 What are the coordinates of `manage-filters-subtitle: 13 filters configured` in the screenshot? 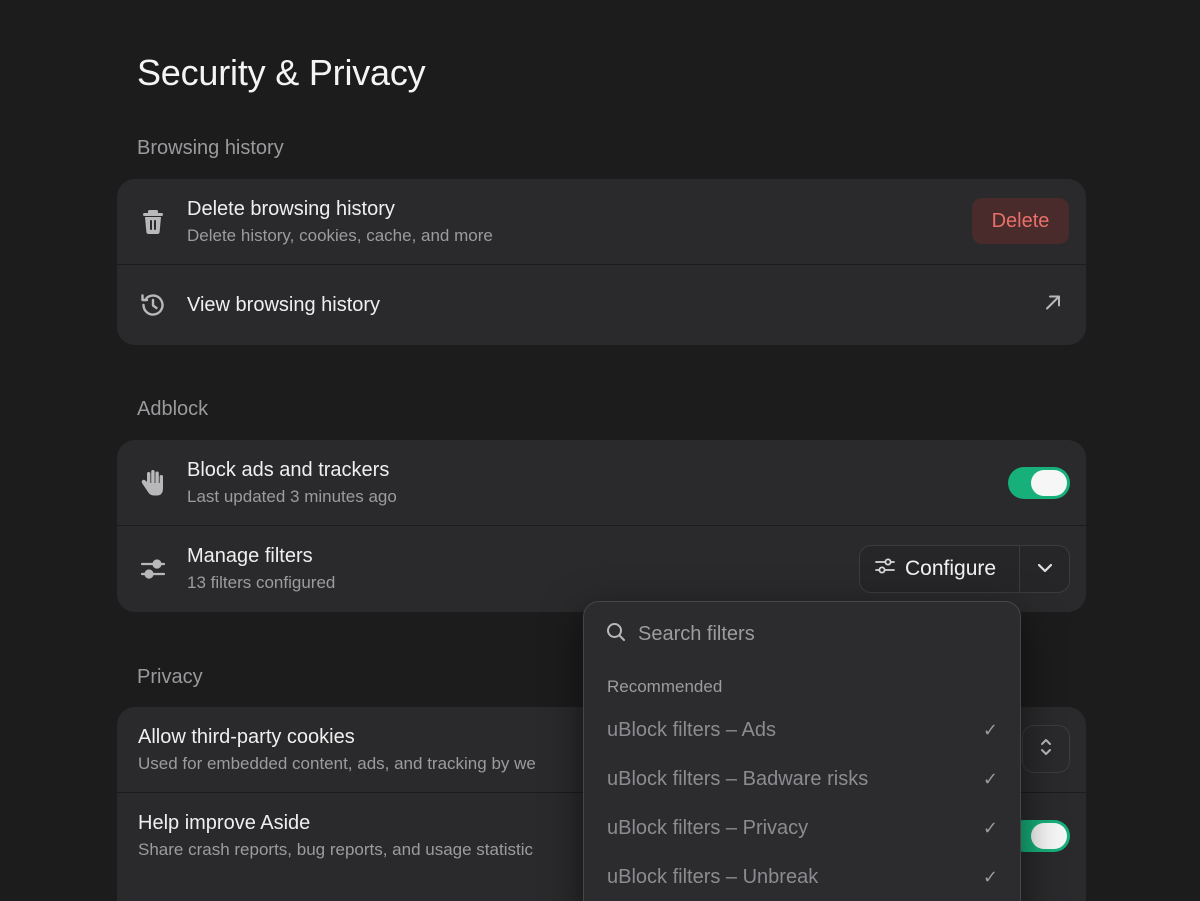 It's located at (261, 582).